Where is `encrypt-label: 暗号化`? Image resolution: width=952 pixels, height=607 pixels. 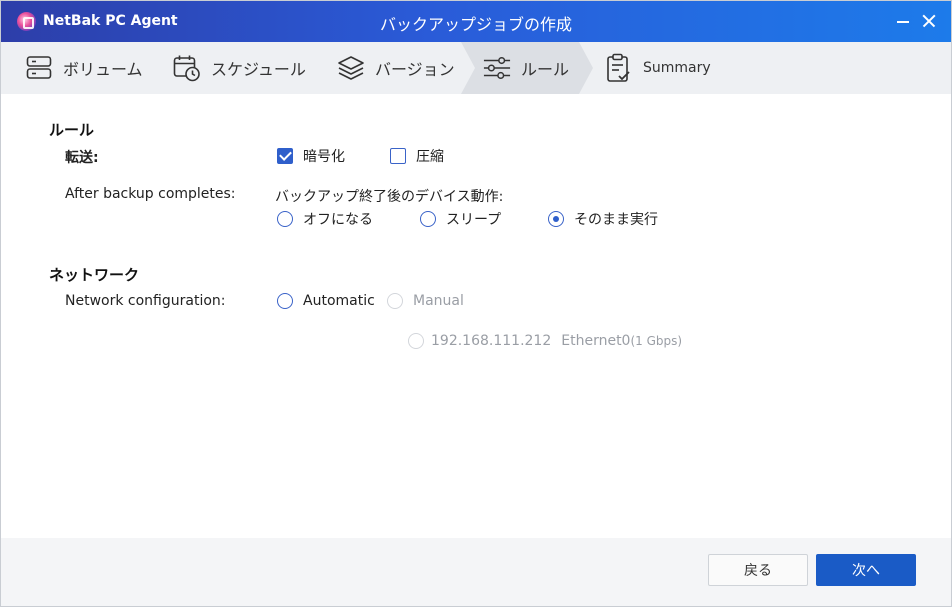 encrypt-label: 暗号化 is located at coordinates (324, 157).